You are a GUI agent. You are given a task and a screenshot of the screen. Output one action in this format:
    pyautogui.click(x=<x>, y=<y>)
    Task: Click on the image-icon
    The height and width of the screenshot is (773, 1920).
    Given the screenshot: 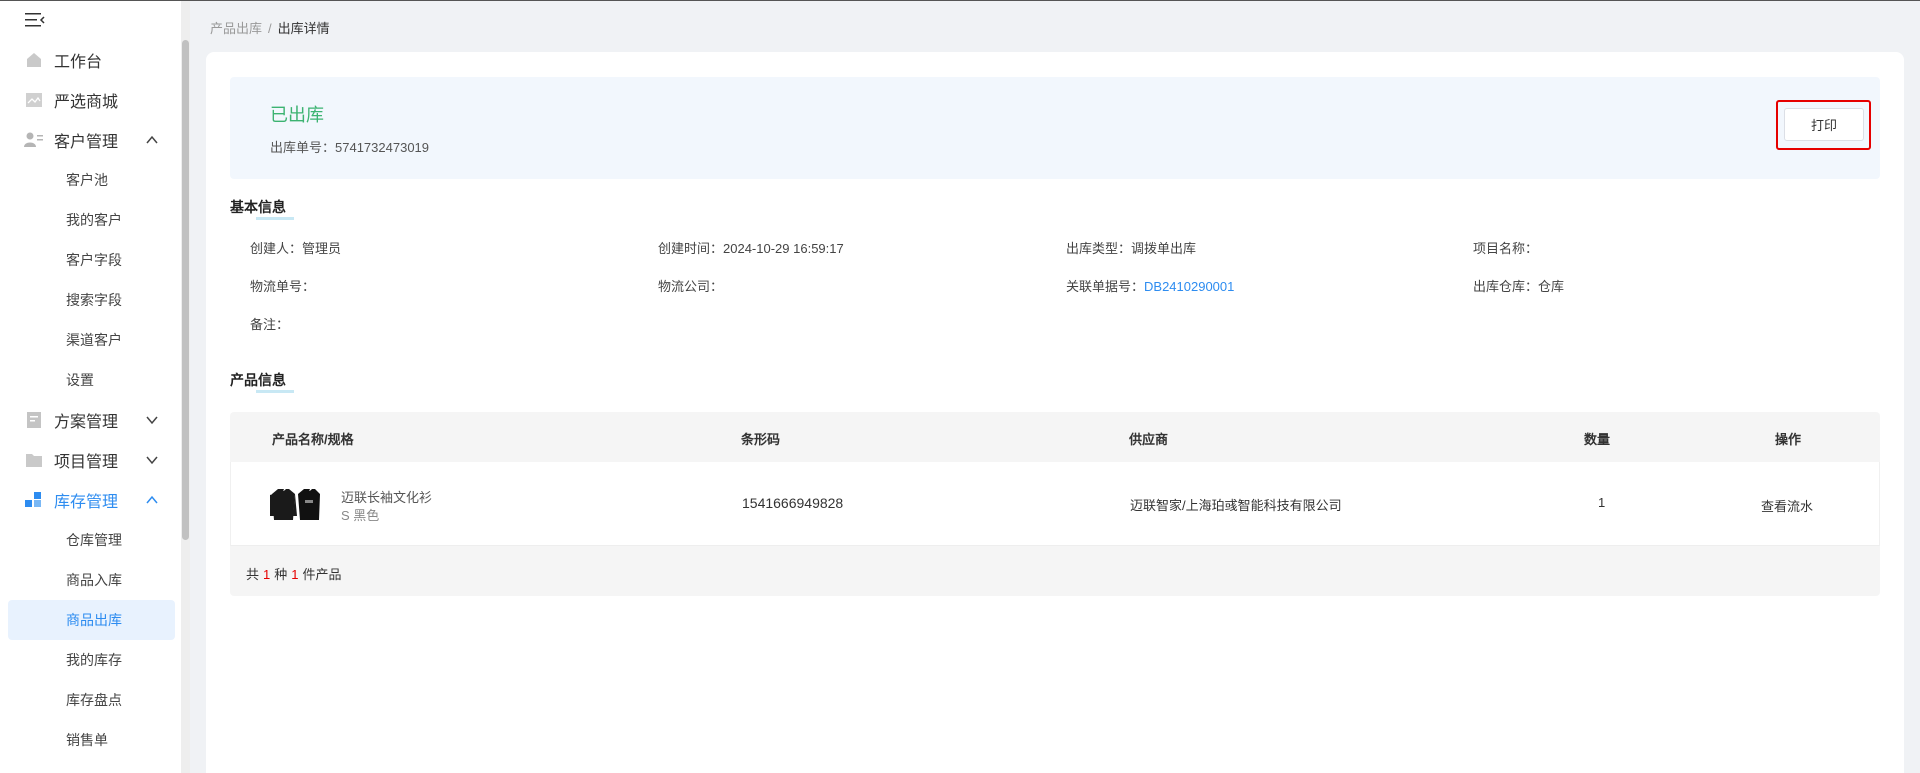 What is the action you would take?
    pyautogui.click(x=34, y=100)
    